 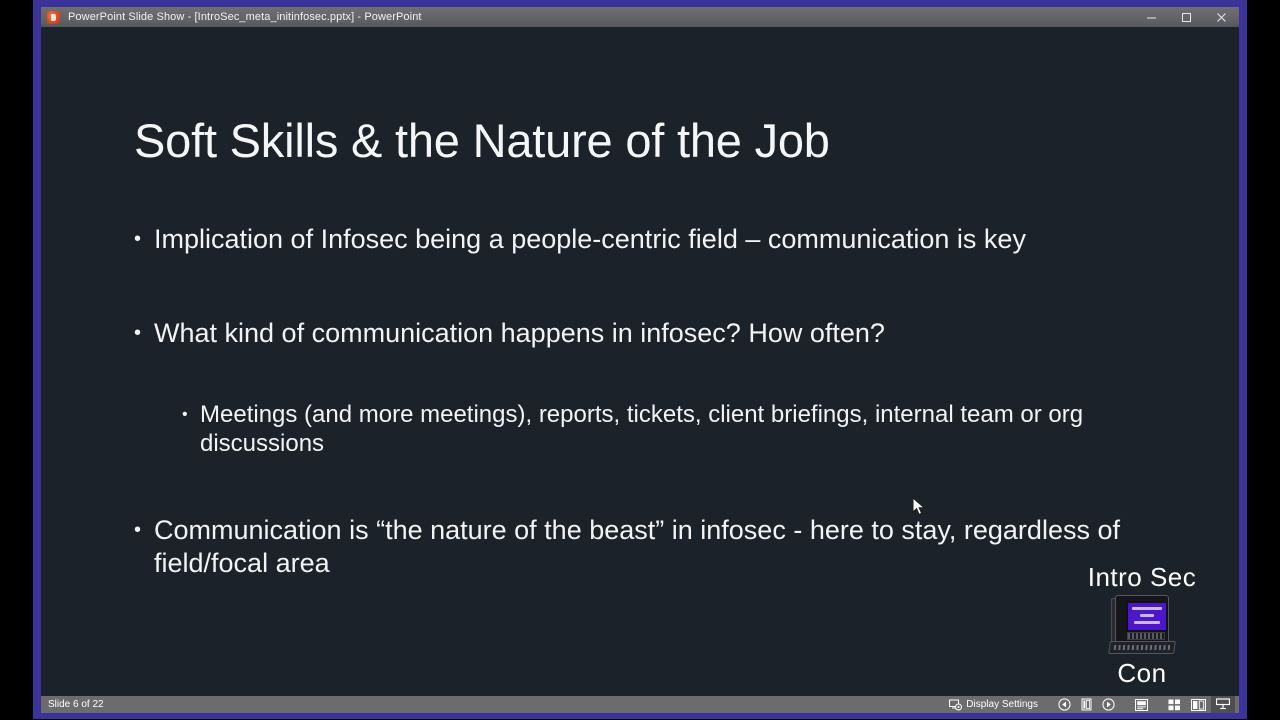 I want to click on display-settings-button: Display Settings, so click(x=993, y=704).